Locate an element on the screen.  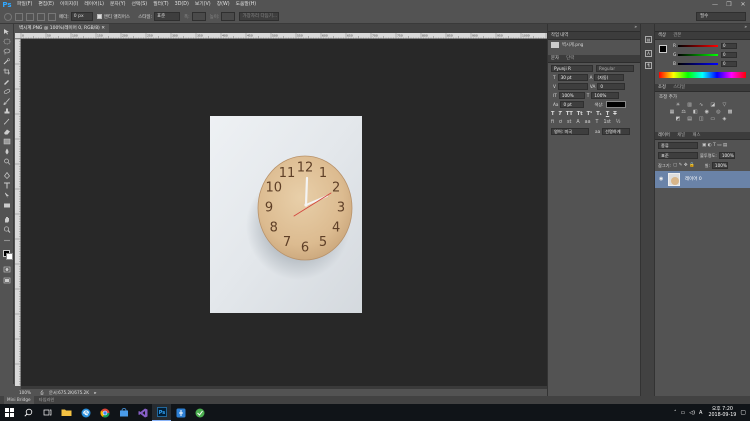
levels-icon: ▥ is located at coordinates (690, 105).